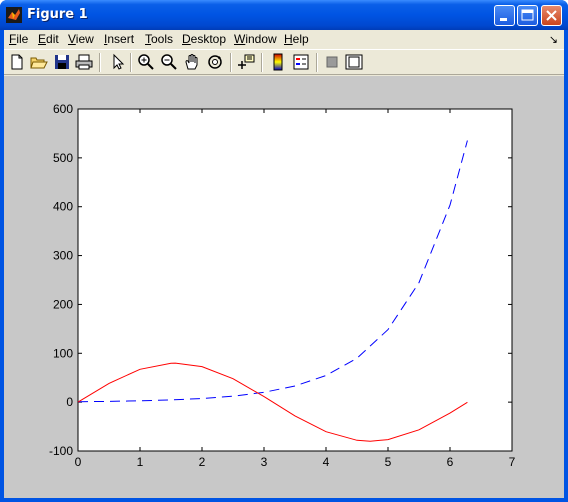 This screenshot has width=568, height=502. Describe the element at coordinates (52, 39) in the screenshot. I see `menu-edit-rest: dit` at that location.